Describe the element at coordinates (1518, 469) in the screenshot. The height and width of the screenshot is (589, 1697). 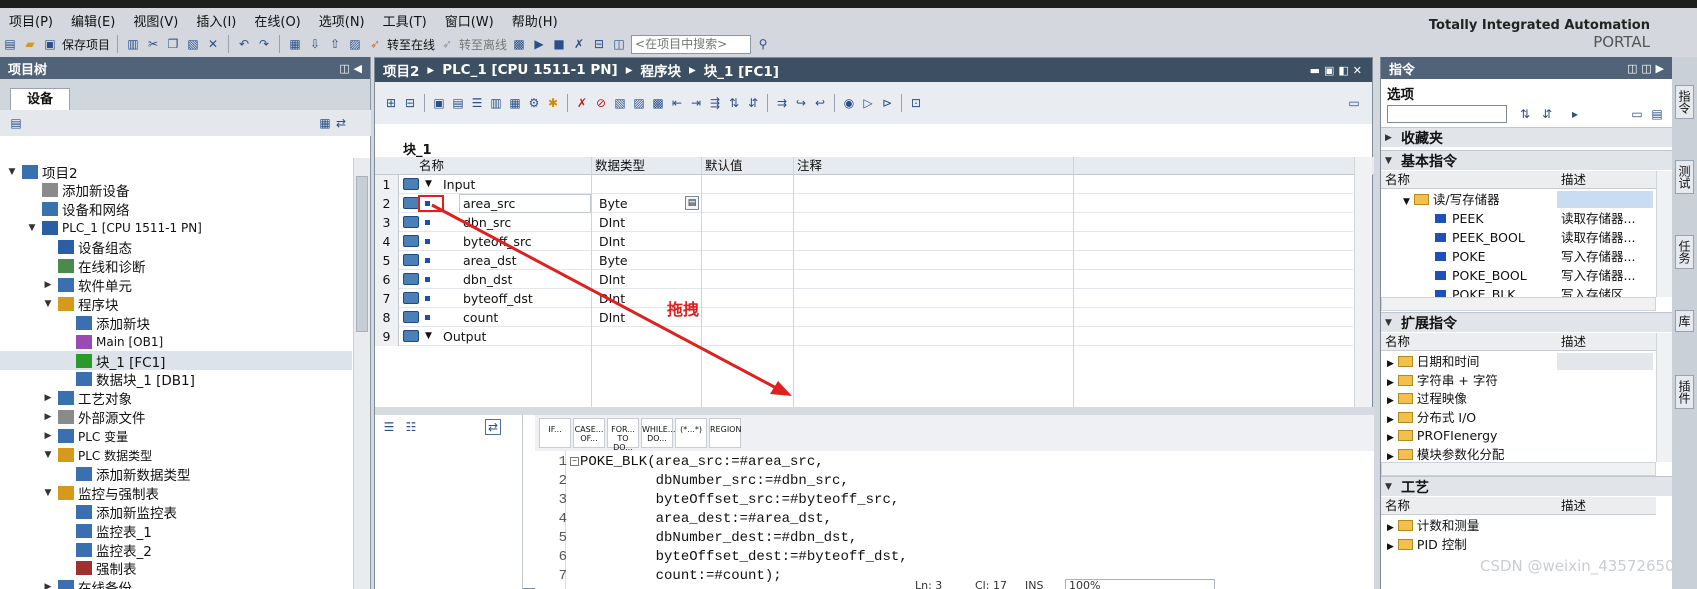
I see `extended-hscroll` at that location.